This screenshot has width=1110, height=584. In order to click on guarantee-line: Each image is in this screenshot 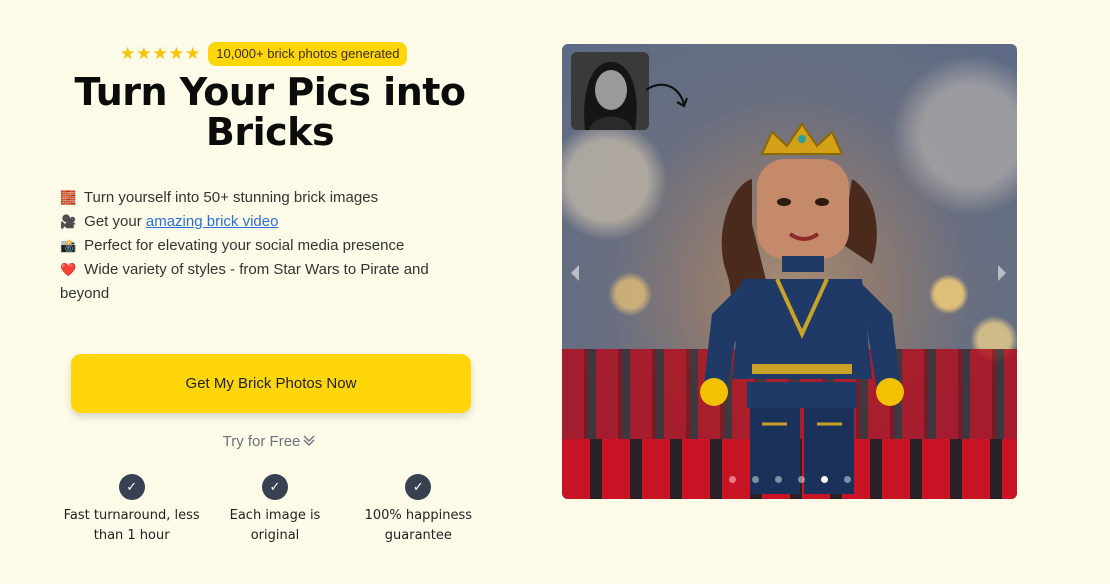, I will do `click(275, 515)`.